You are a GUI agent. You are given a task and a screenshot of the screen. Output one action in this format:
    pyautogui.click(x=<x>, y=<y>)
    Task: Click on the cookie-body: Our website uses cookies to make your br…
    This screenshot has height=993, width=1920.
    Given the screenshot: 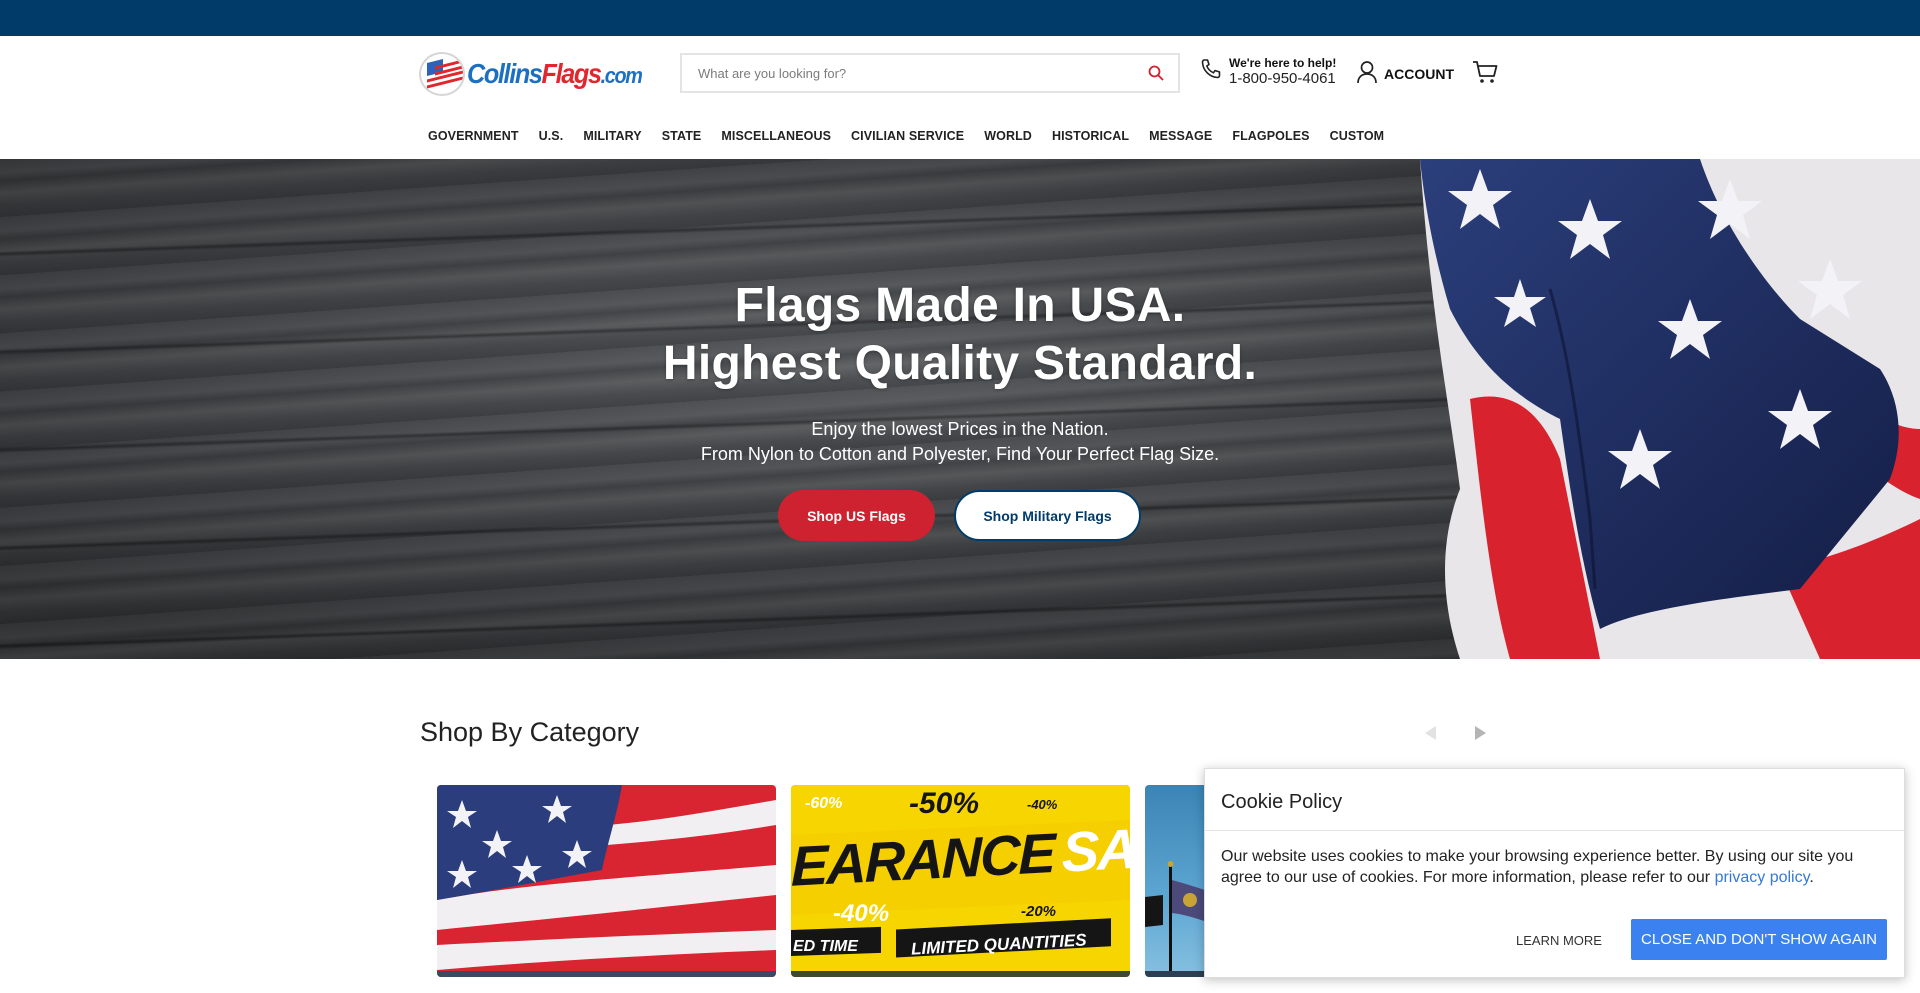 What is the action you would take?
    pyautogui.click(x=1557, y=867)
    